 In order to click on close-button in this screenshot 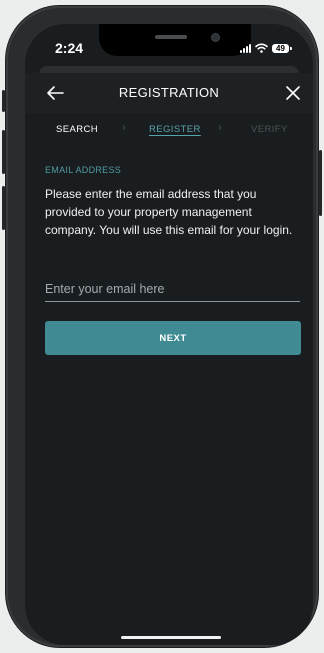, I will do `click(293, 93)`.